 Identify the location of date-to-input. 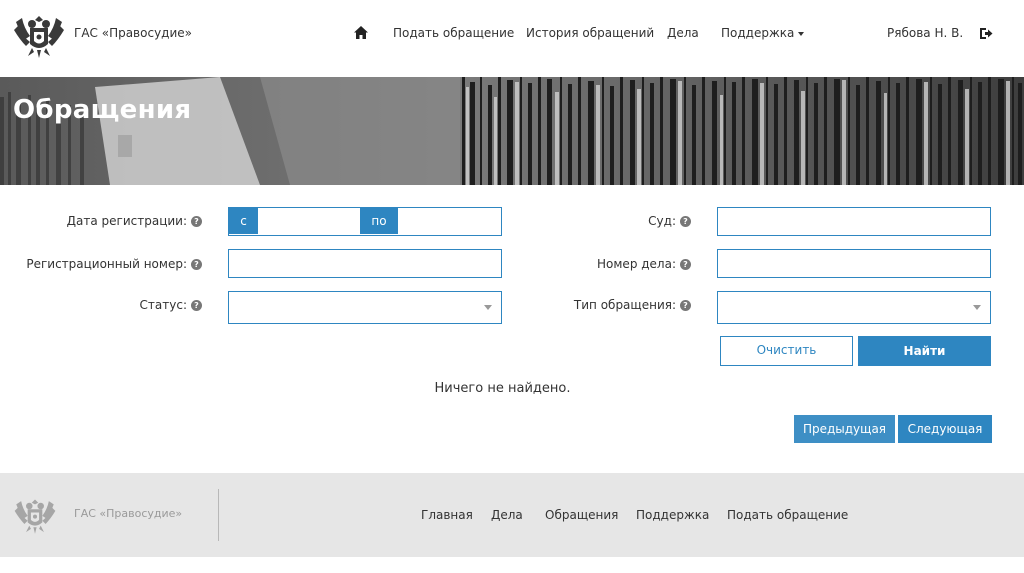
(449, 221).